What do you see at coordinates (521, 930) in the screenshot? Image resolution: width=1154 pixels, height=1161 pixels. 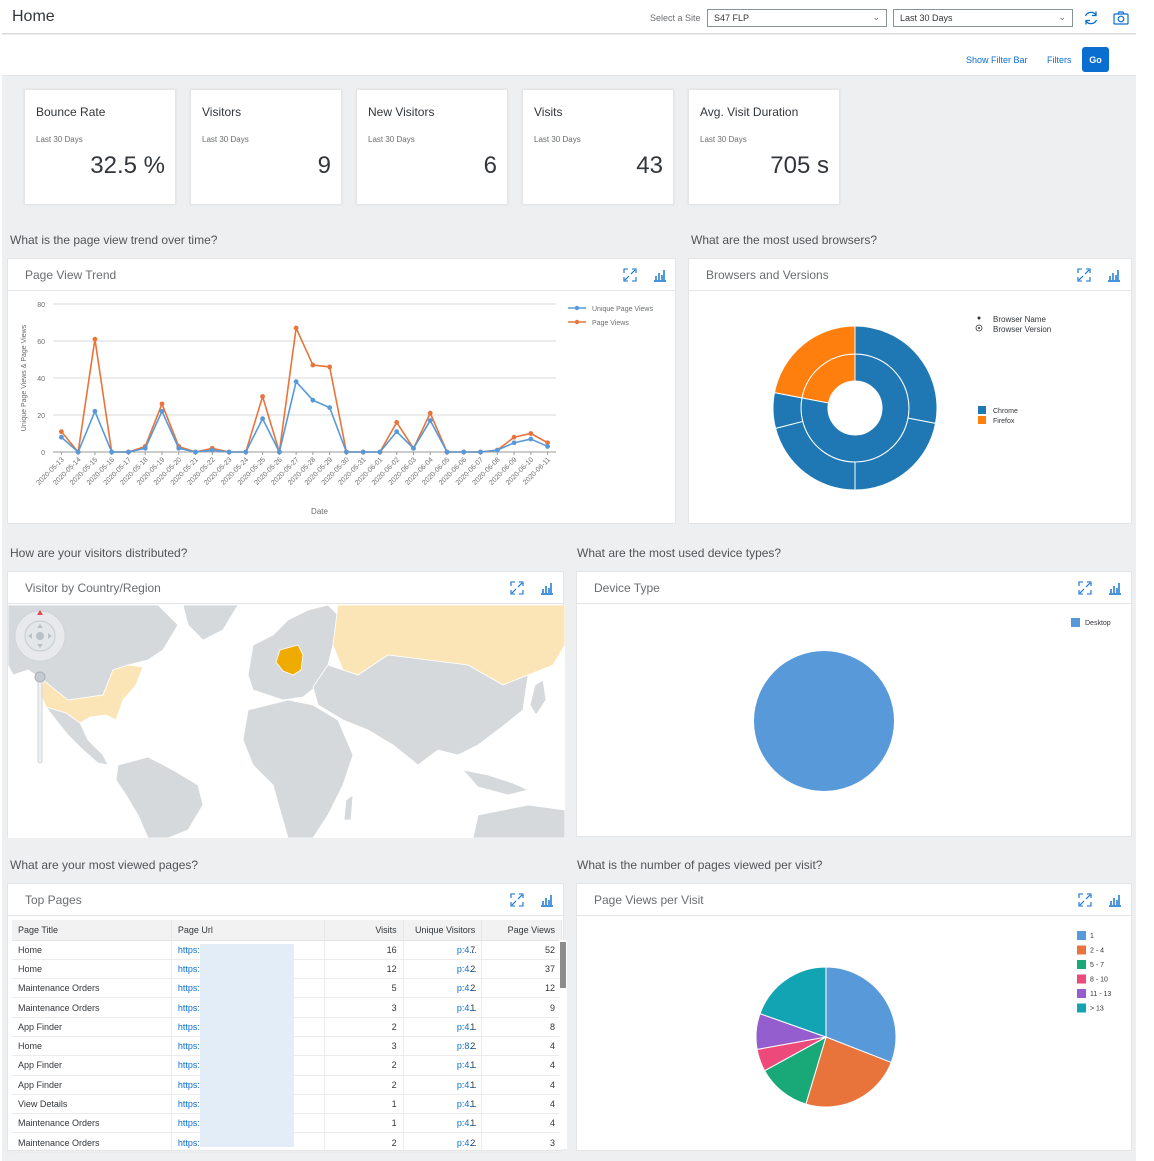 I see `column-header-page-views: Page Views` at bounding box center [521, 930].